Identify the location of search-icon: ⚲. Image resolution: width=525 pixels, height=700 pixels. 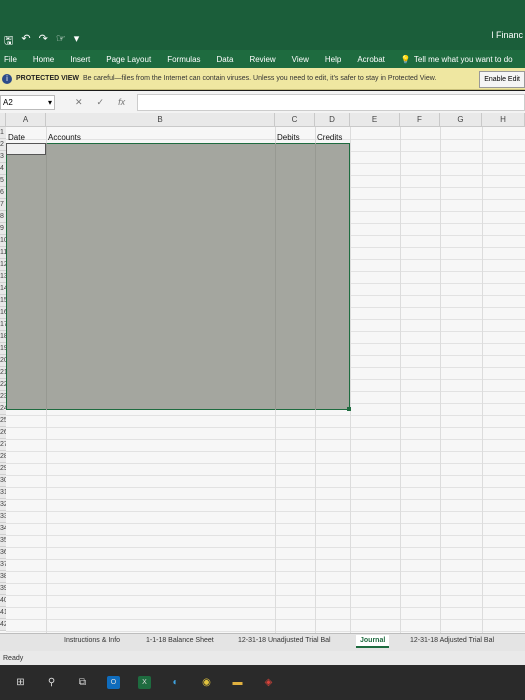
(51, 682).